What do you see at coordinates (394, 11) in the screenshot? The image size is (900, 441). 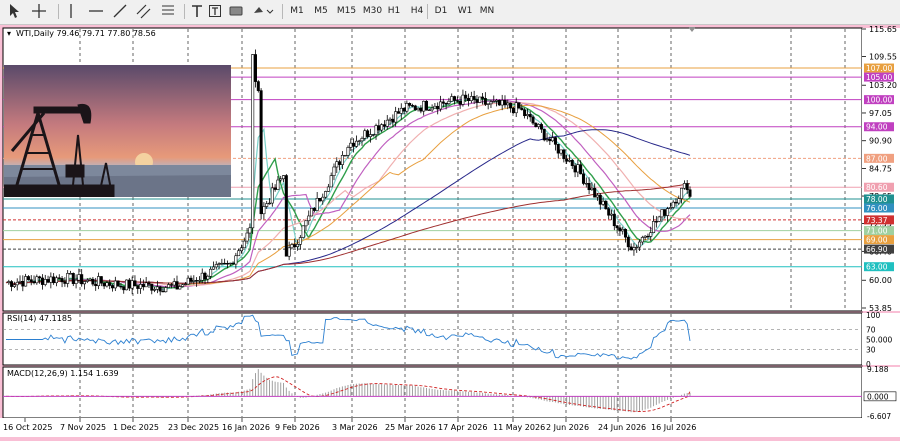 I see `timeframe-button-h1: H1` at bounding box center [394, 11].